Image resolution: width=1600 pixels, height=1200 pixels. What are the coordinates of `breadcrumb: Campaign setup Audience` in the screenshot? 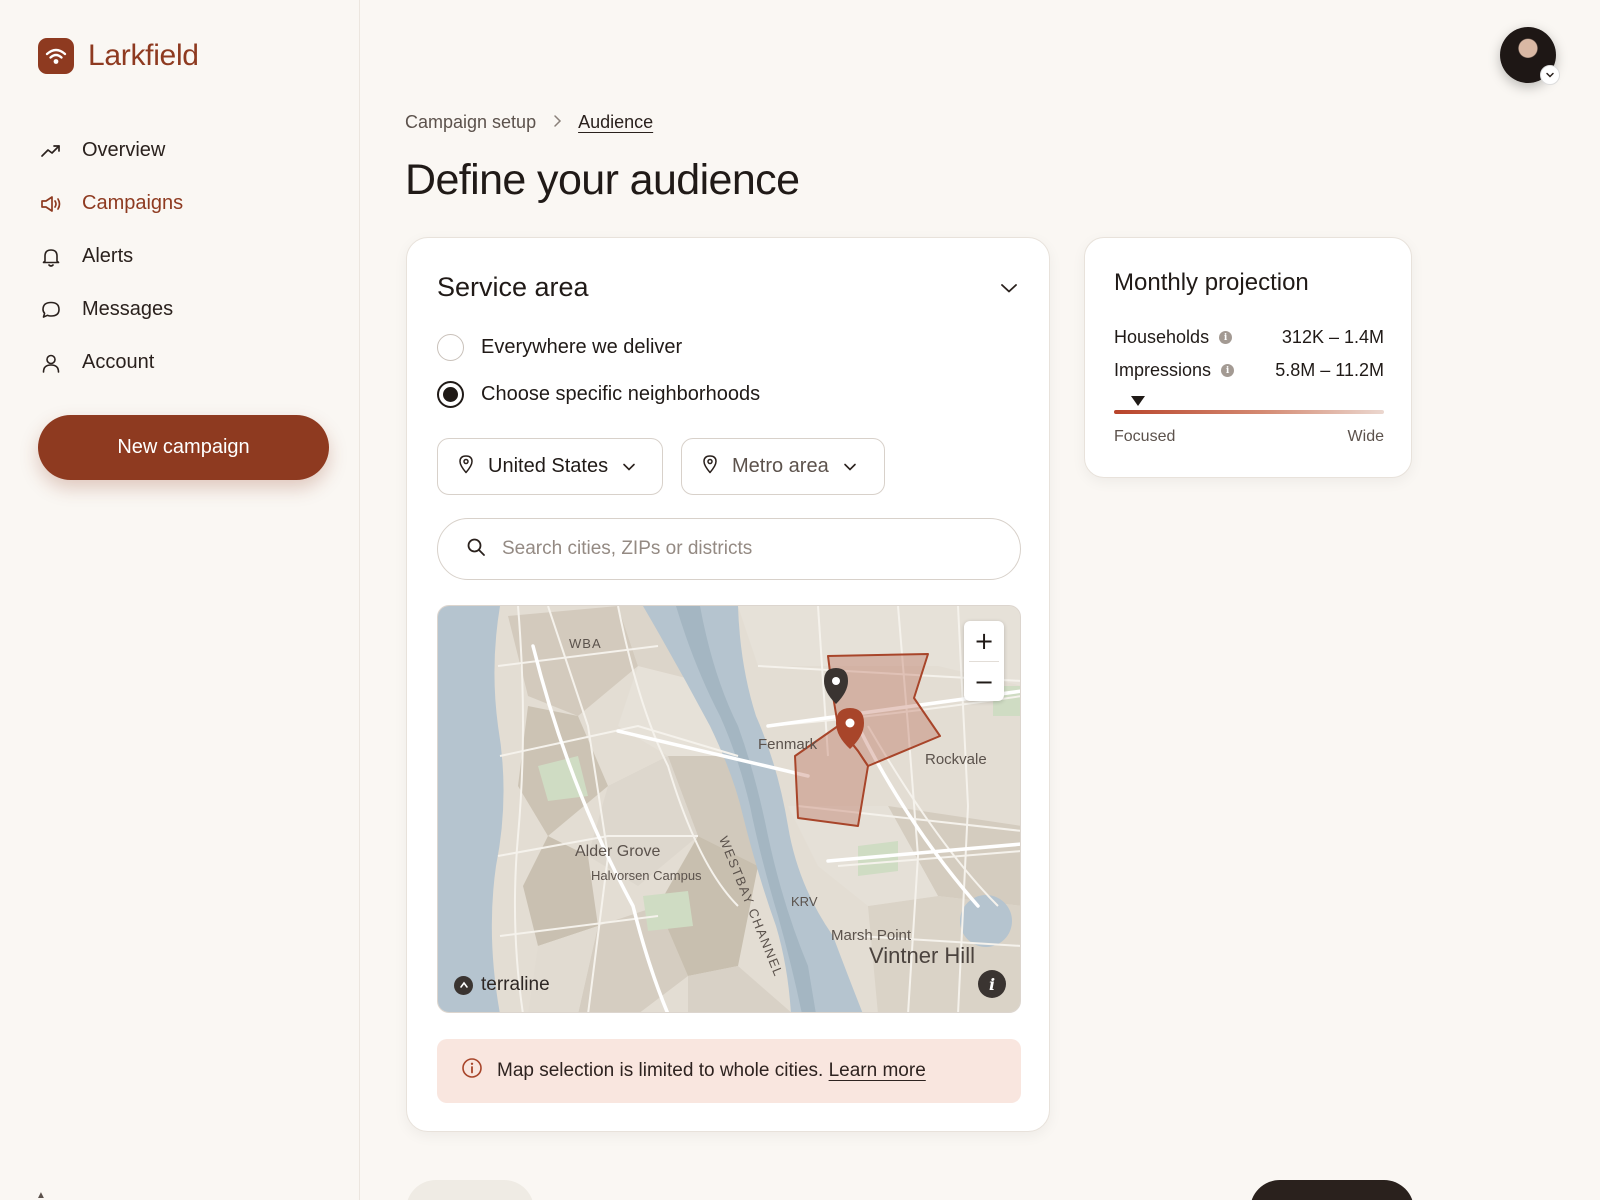 It's located at (529, 122).